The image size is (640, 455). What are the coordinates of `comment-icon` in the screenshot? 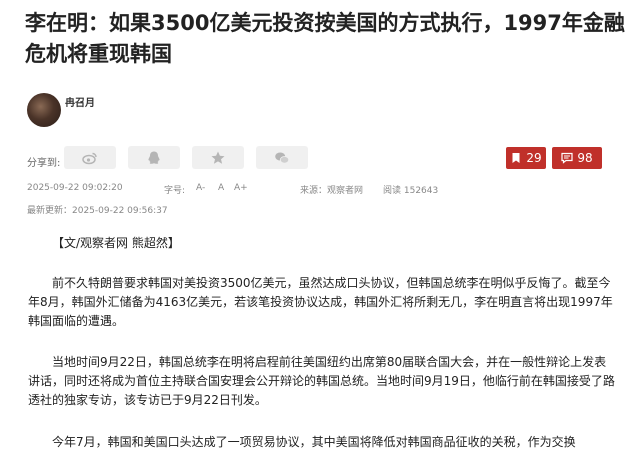 It's located at (567, 158).